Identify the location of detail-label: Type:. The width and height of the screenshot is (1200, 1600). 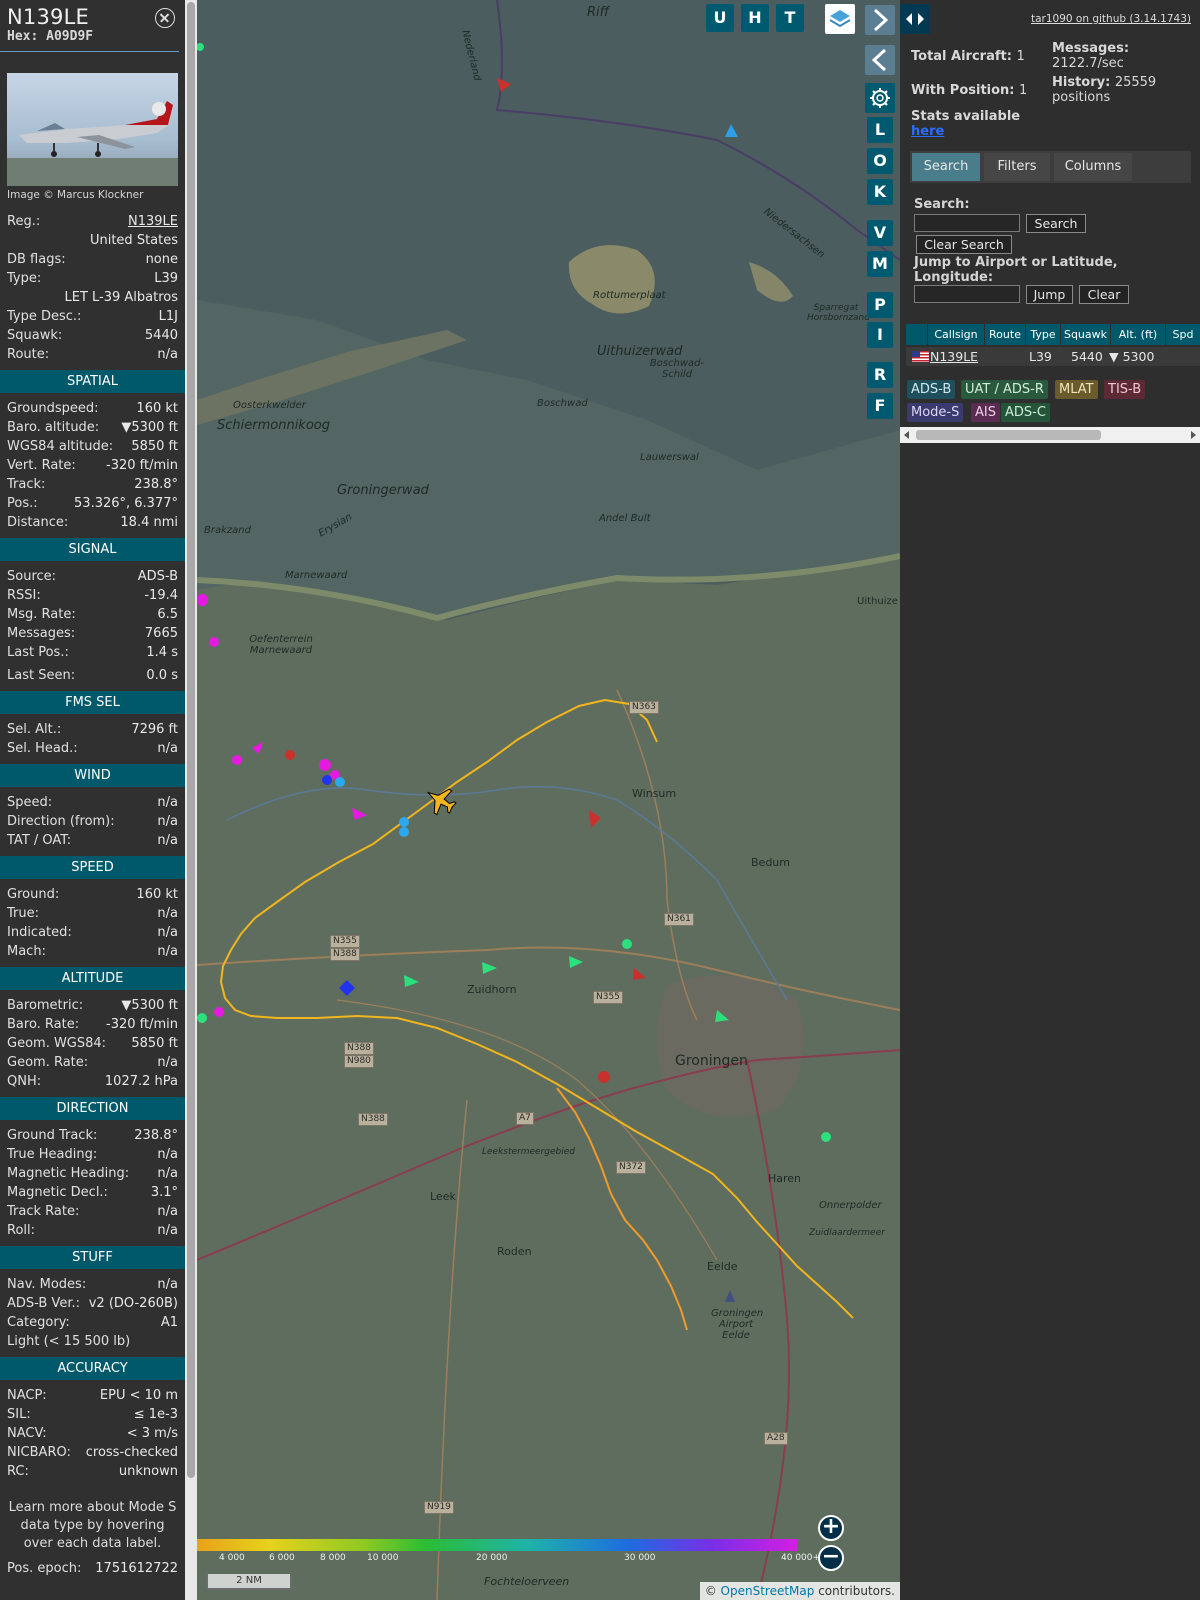
(24, 278).